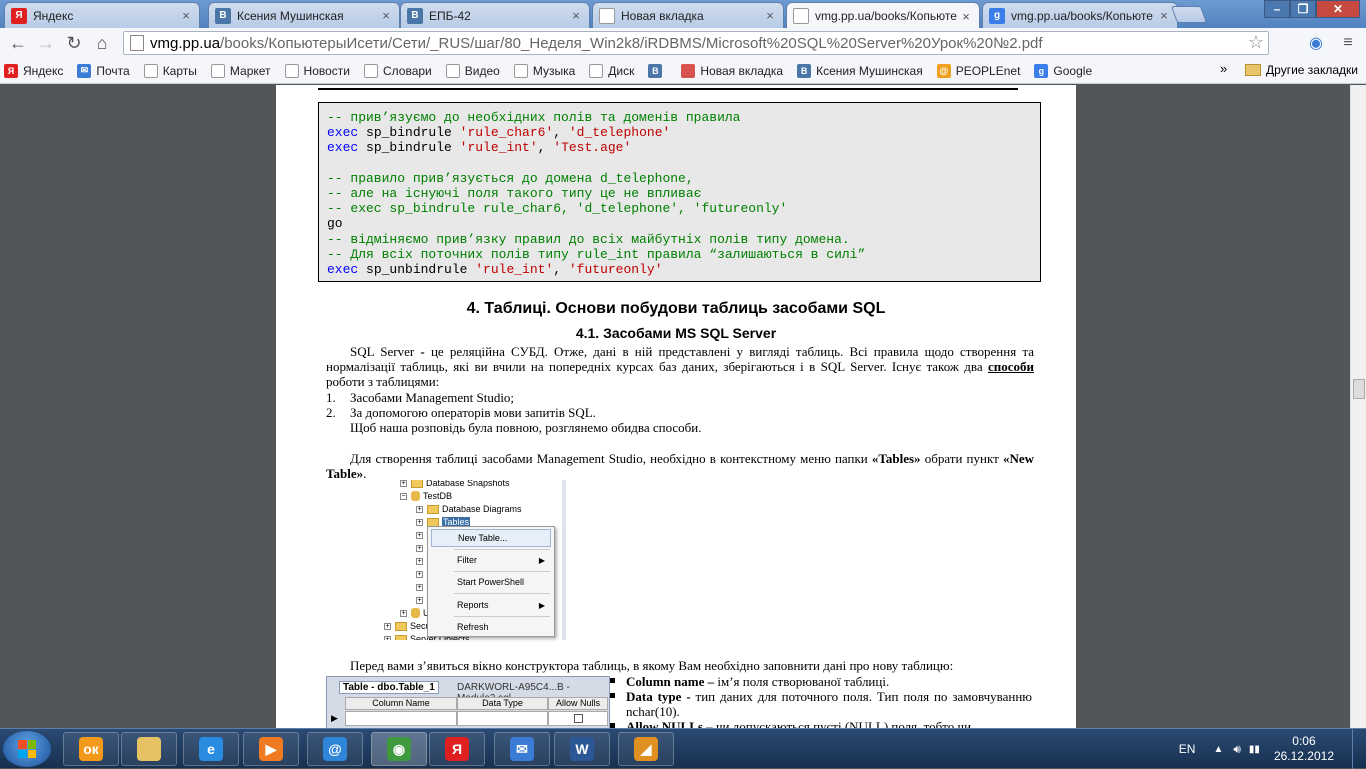 The height and width of the screenshot is (769, 1366). Describe the element at coordinates (1358, 406) in the screenshot. I see `vertical-scrollbar` at that location.